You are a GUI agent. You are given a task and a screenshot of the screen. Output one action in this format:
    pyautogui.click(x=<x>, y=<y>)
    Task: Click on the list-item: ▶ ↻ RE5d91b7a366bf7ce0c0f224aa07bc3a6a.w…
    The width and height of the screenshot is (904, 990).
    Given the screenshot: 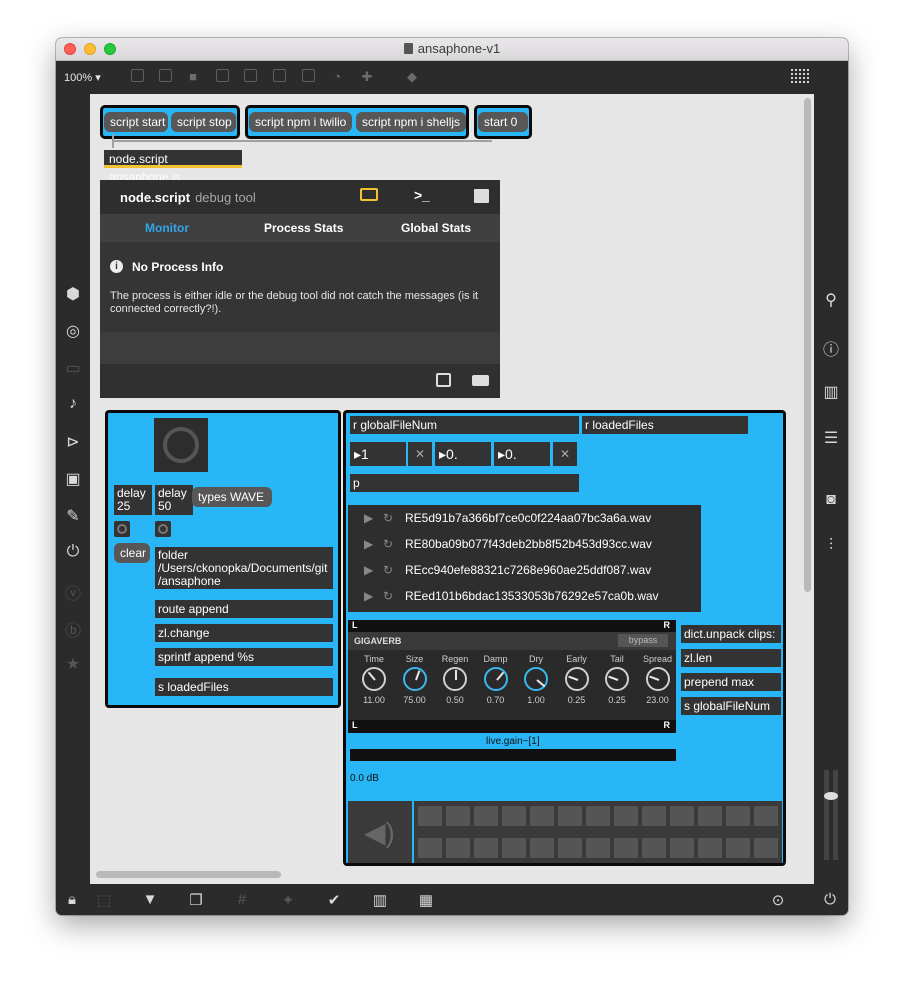 What is the action you would take?
    pyautogui.click(x=524, y=518)
    